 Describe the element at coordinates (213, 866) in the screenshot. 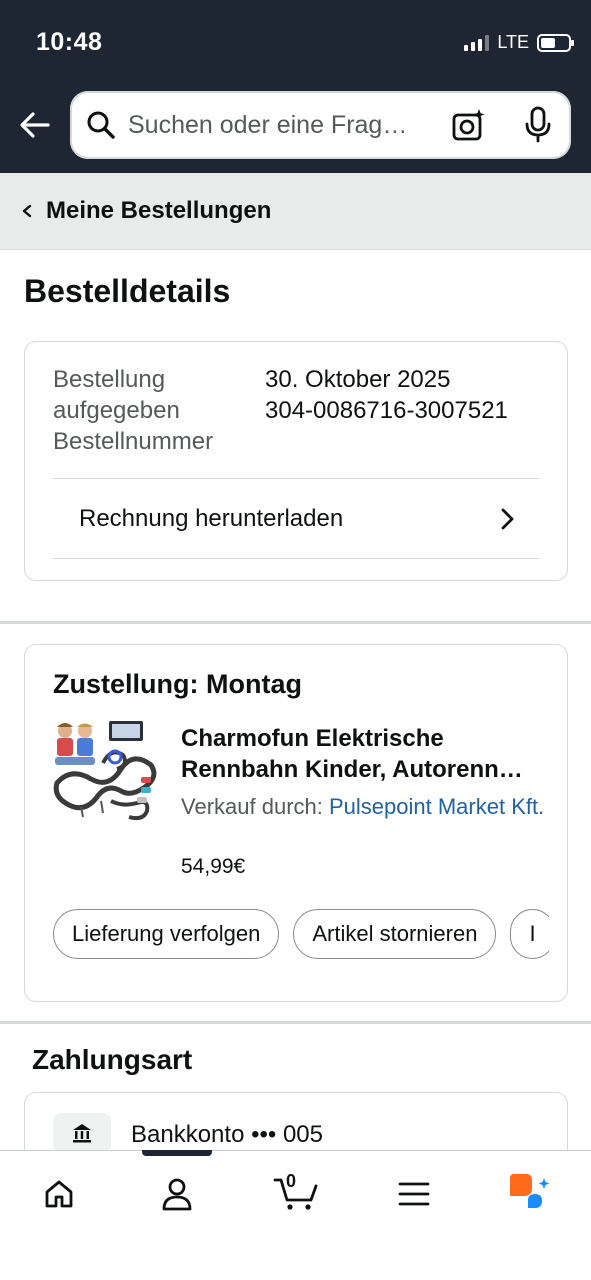

I see `product-price: 54,99€` at that location.